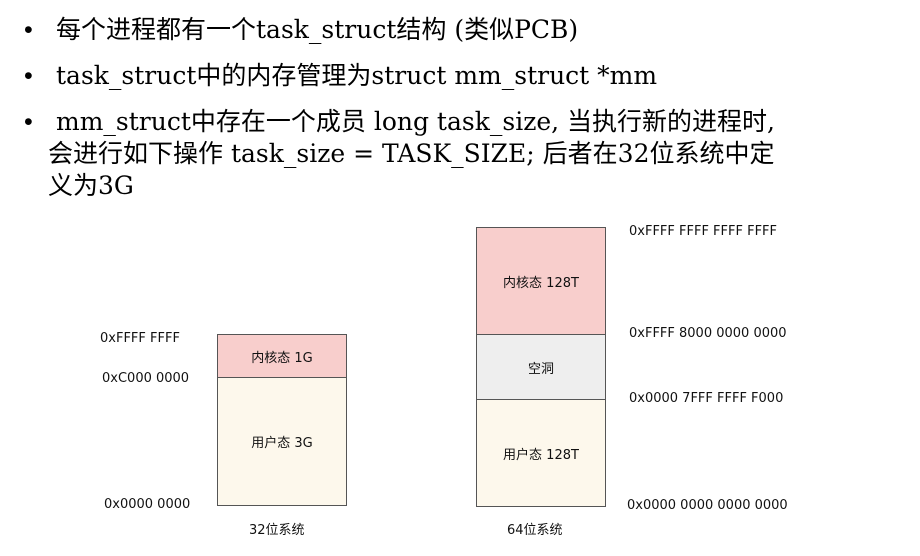  What do you see at coordinates (706, 398) in the screenshot?
I see `addr-64-user-end: 0x0000 7FFF FFFF F000` at bounding box center [706, 398].